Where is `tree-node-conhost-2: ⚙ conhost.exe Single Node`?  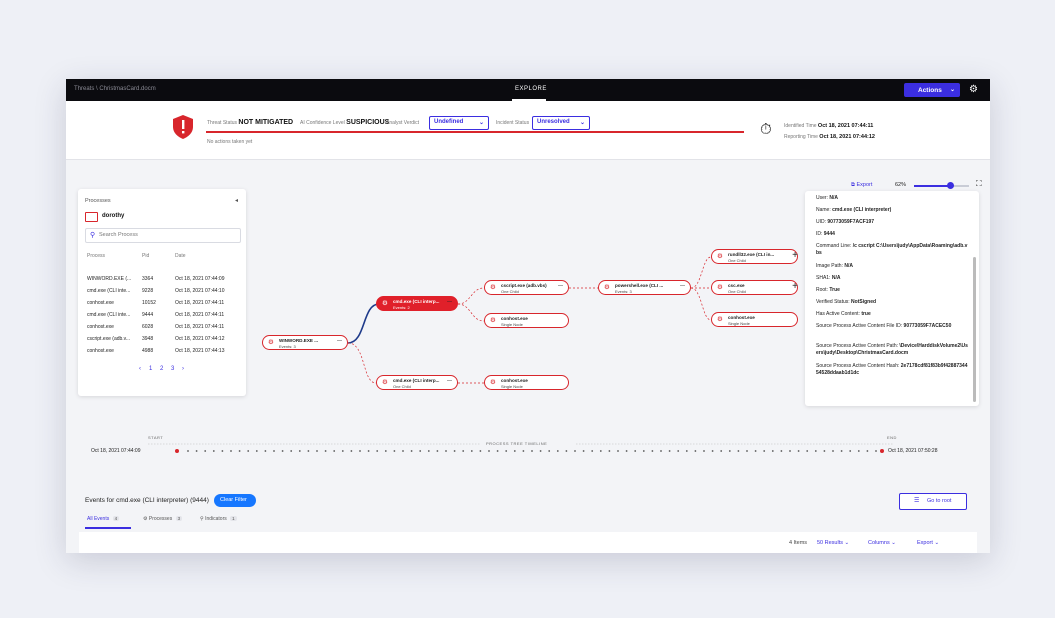
tree-node-conhost-2: ⚙ conhost.exe Single Node is located at coordinates (526, 382).